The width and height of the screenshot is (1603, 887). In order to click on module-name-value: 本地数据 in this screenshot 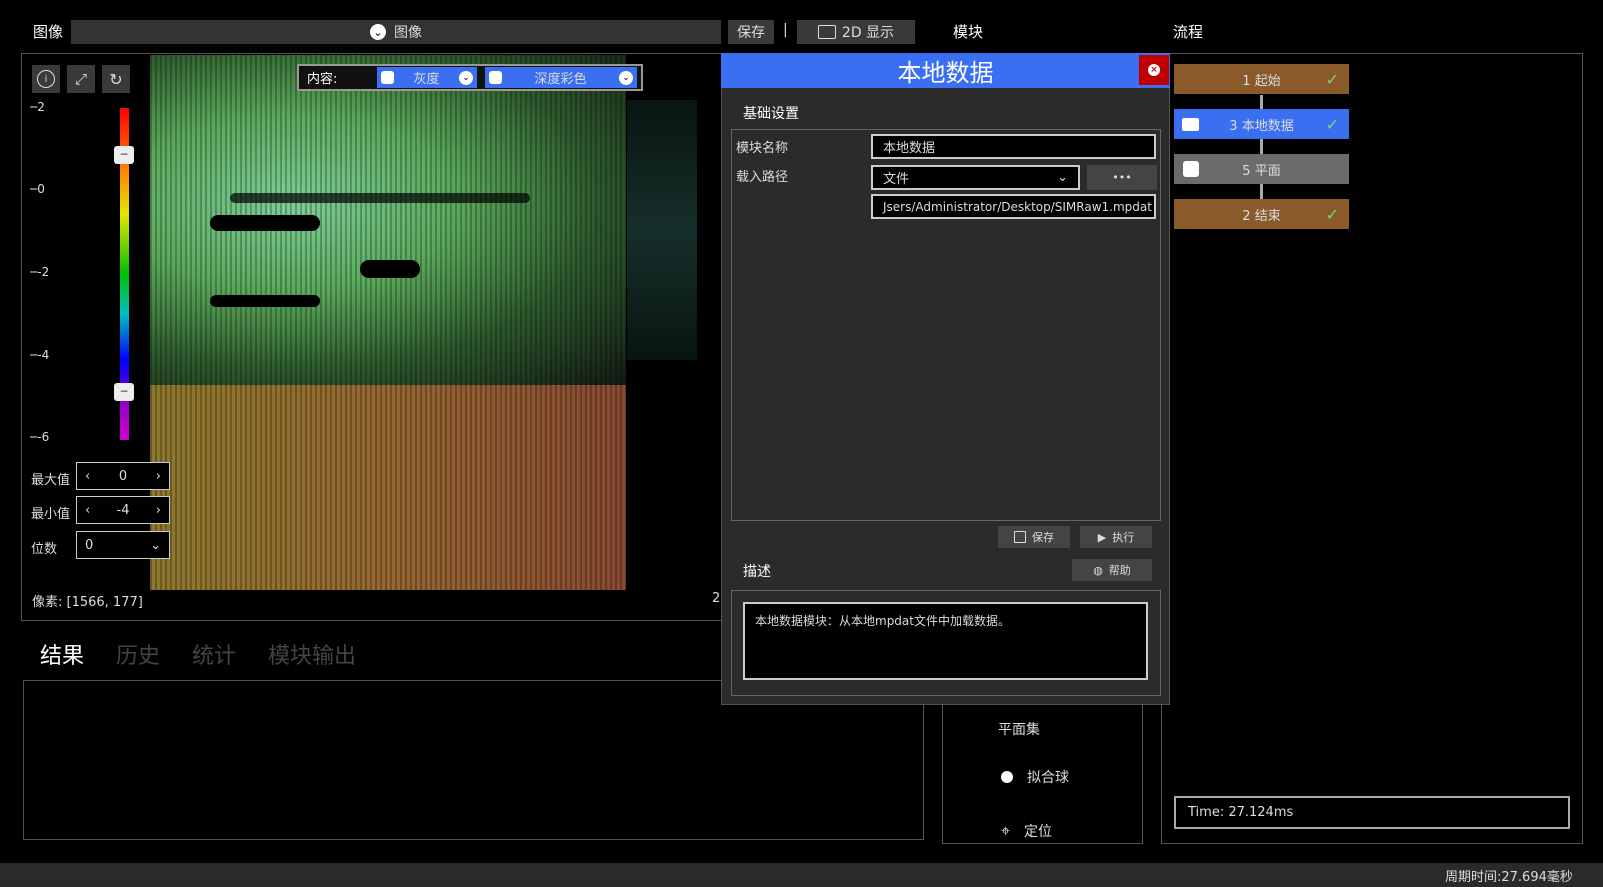, I will do `click(909, 148)`.